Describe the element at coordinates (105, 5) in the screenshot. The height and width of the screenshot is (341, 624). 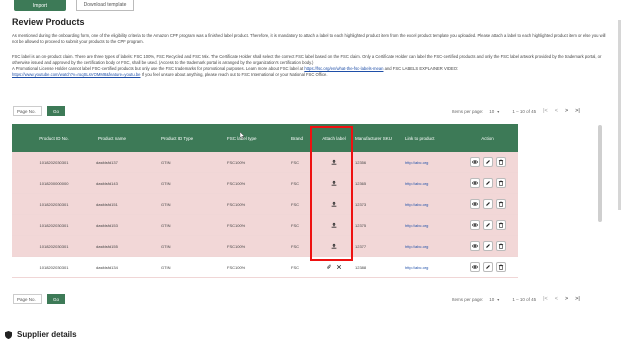
I see `download-template-button: Download template` at that location.